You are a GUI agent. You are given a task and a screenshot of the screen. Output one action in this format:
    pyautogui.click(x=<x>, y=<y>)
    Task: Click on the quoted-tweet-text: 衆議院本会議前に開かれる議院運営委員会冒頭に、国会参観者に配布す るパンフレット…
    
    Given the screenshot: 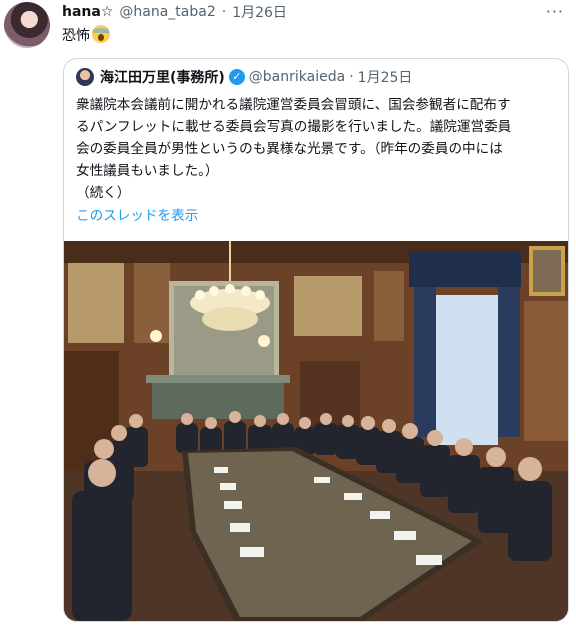 What is the action you would take?
    pyautogui.click(x=320, y=149)
    